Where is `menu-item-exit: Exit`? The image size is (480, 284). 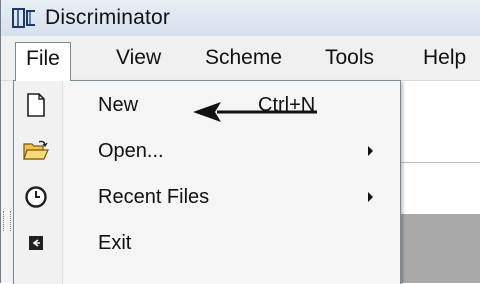
menu-item-exit: Exit is located at coordinates (207, 243).